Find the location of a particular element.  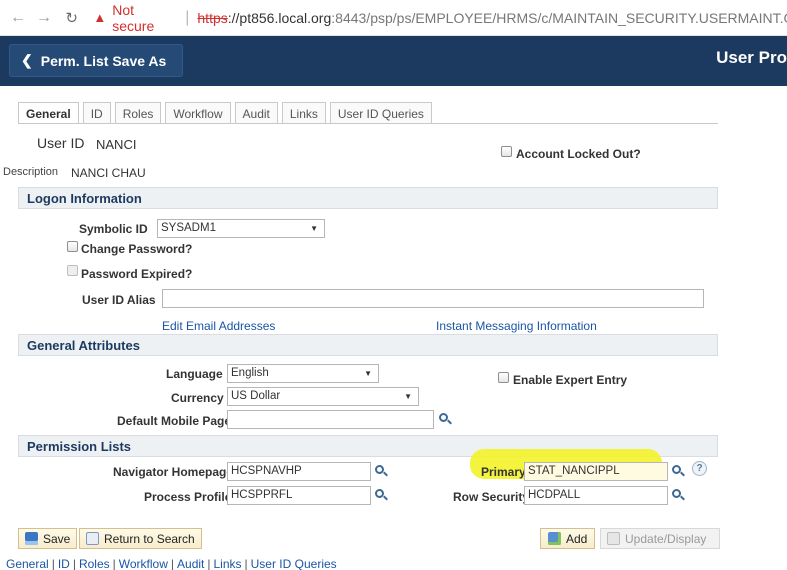

tab-links: Links is located at coordinates (303, 113).